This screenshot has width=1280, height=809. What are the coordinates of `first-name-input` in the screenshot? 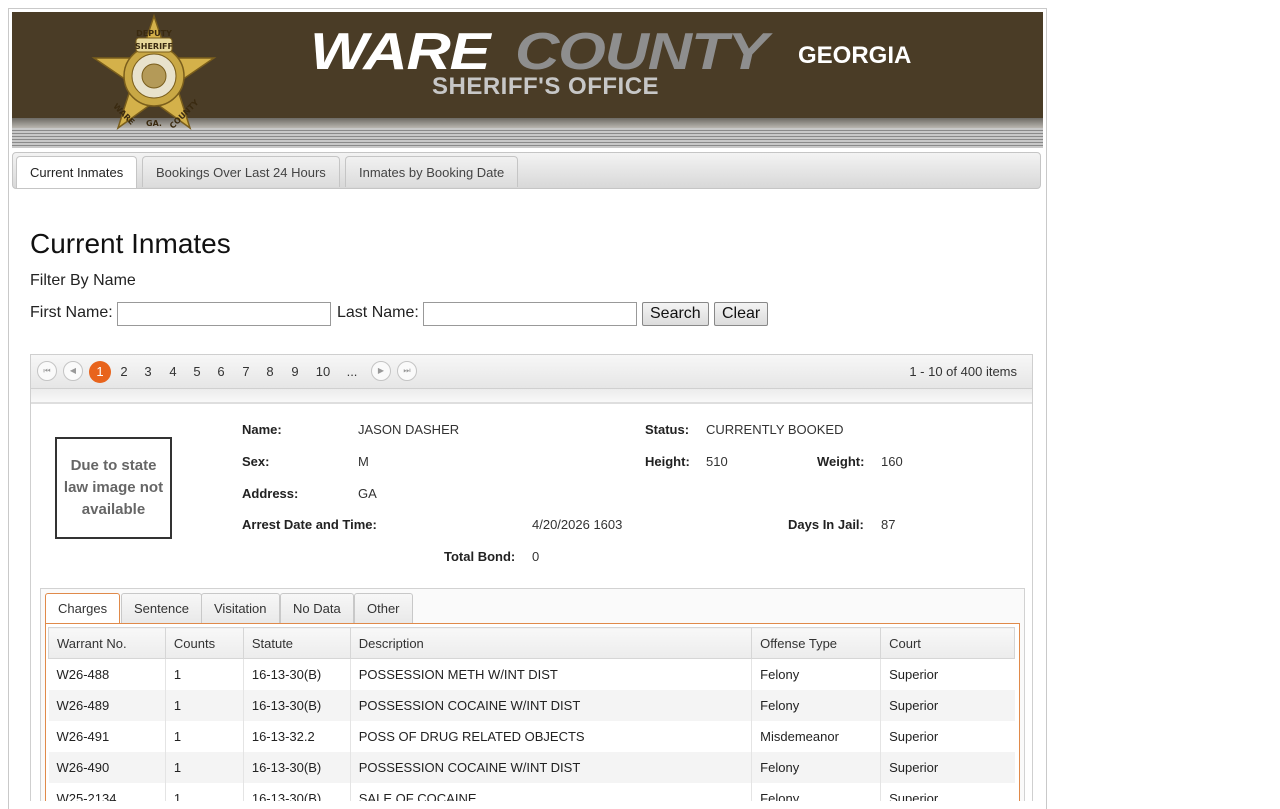 It's located at (224, 314).